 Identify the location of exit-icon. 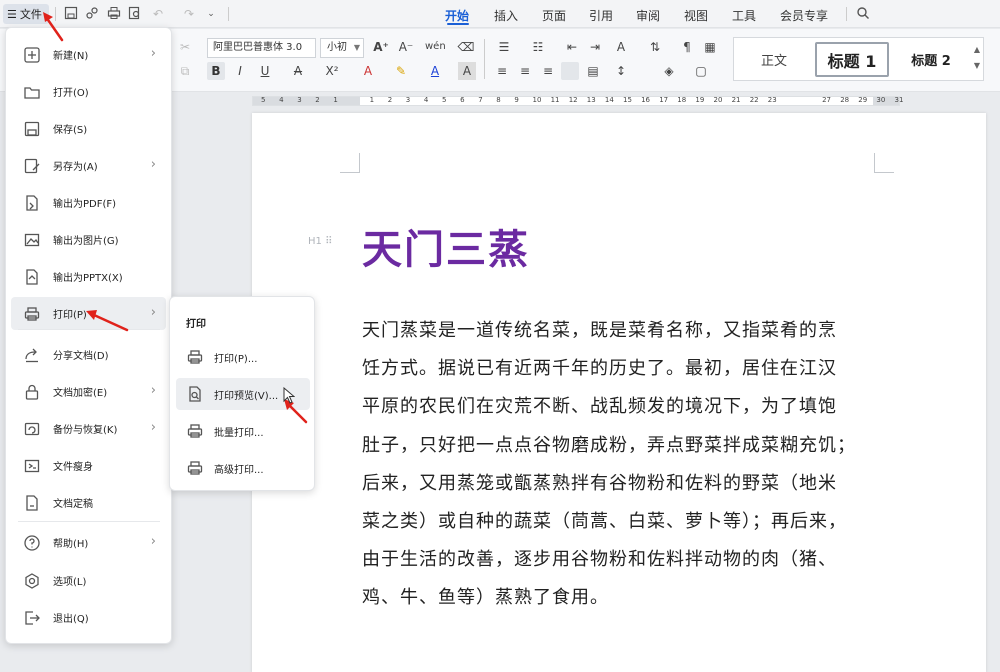
(32, 618).